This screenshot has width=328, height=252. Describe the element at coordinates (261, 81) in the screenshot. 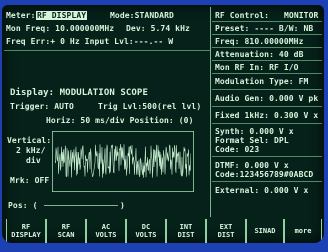

I see `modulation-type-text: Modulation Type: FM` at that location.